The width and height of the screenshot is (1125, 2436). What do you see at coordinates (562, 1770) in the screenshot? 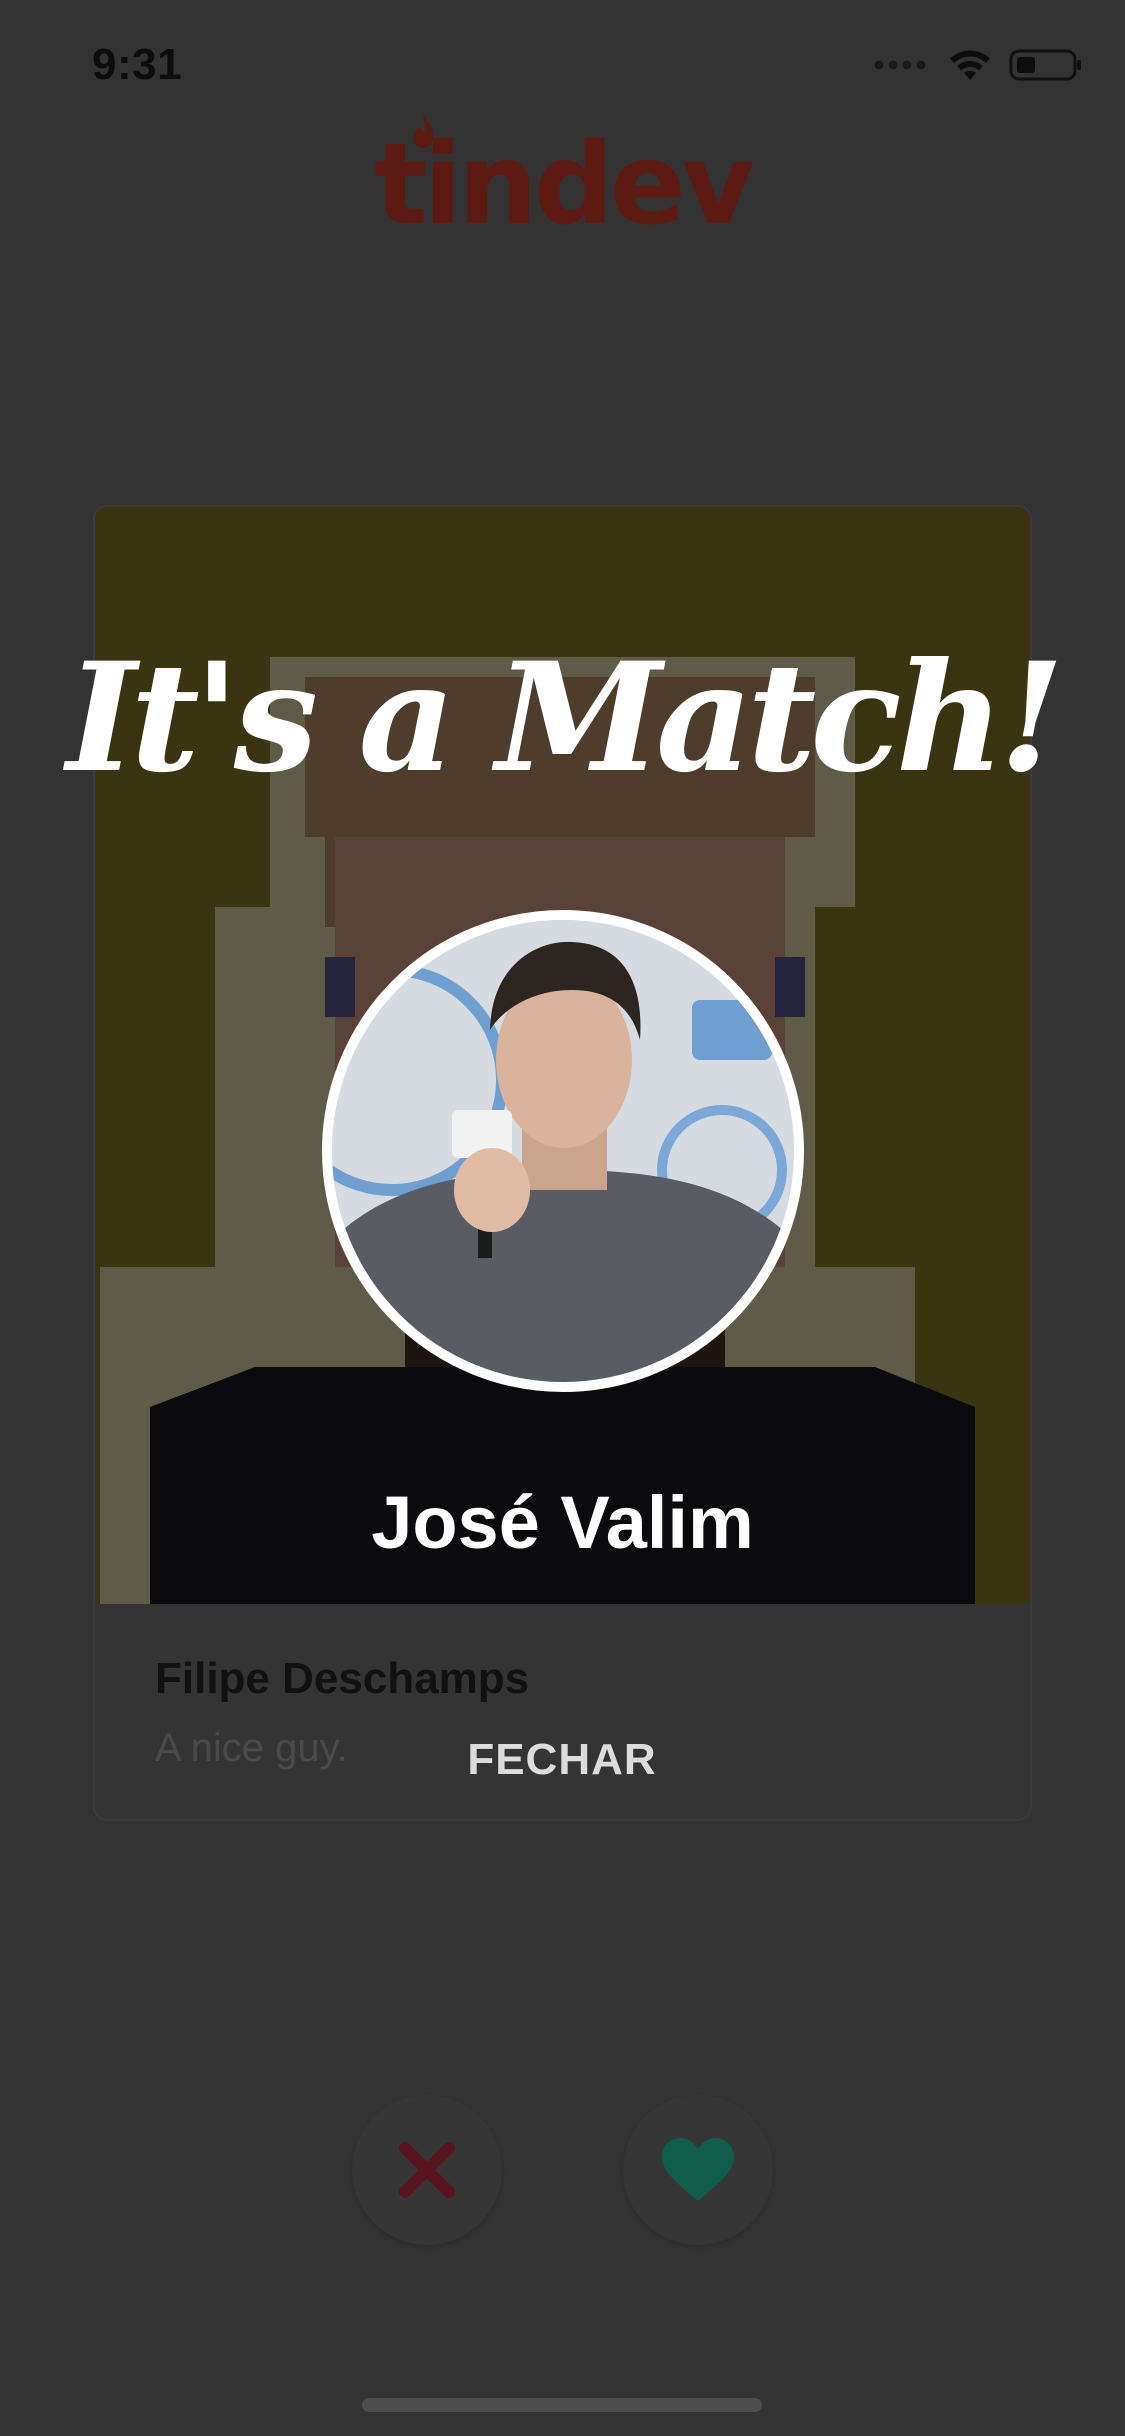
I see `close-match-button: FECHAR` at bounding box center [562, 1770].